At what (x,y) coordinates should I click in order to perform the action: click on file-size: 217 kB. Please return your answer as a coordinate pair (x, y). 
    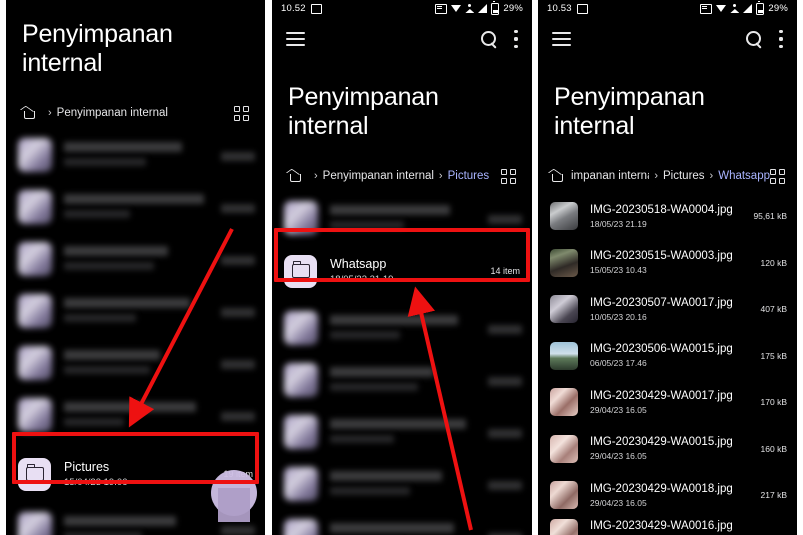
    Looking at the image, I should click on (773, 495).